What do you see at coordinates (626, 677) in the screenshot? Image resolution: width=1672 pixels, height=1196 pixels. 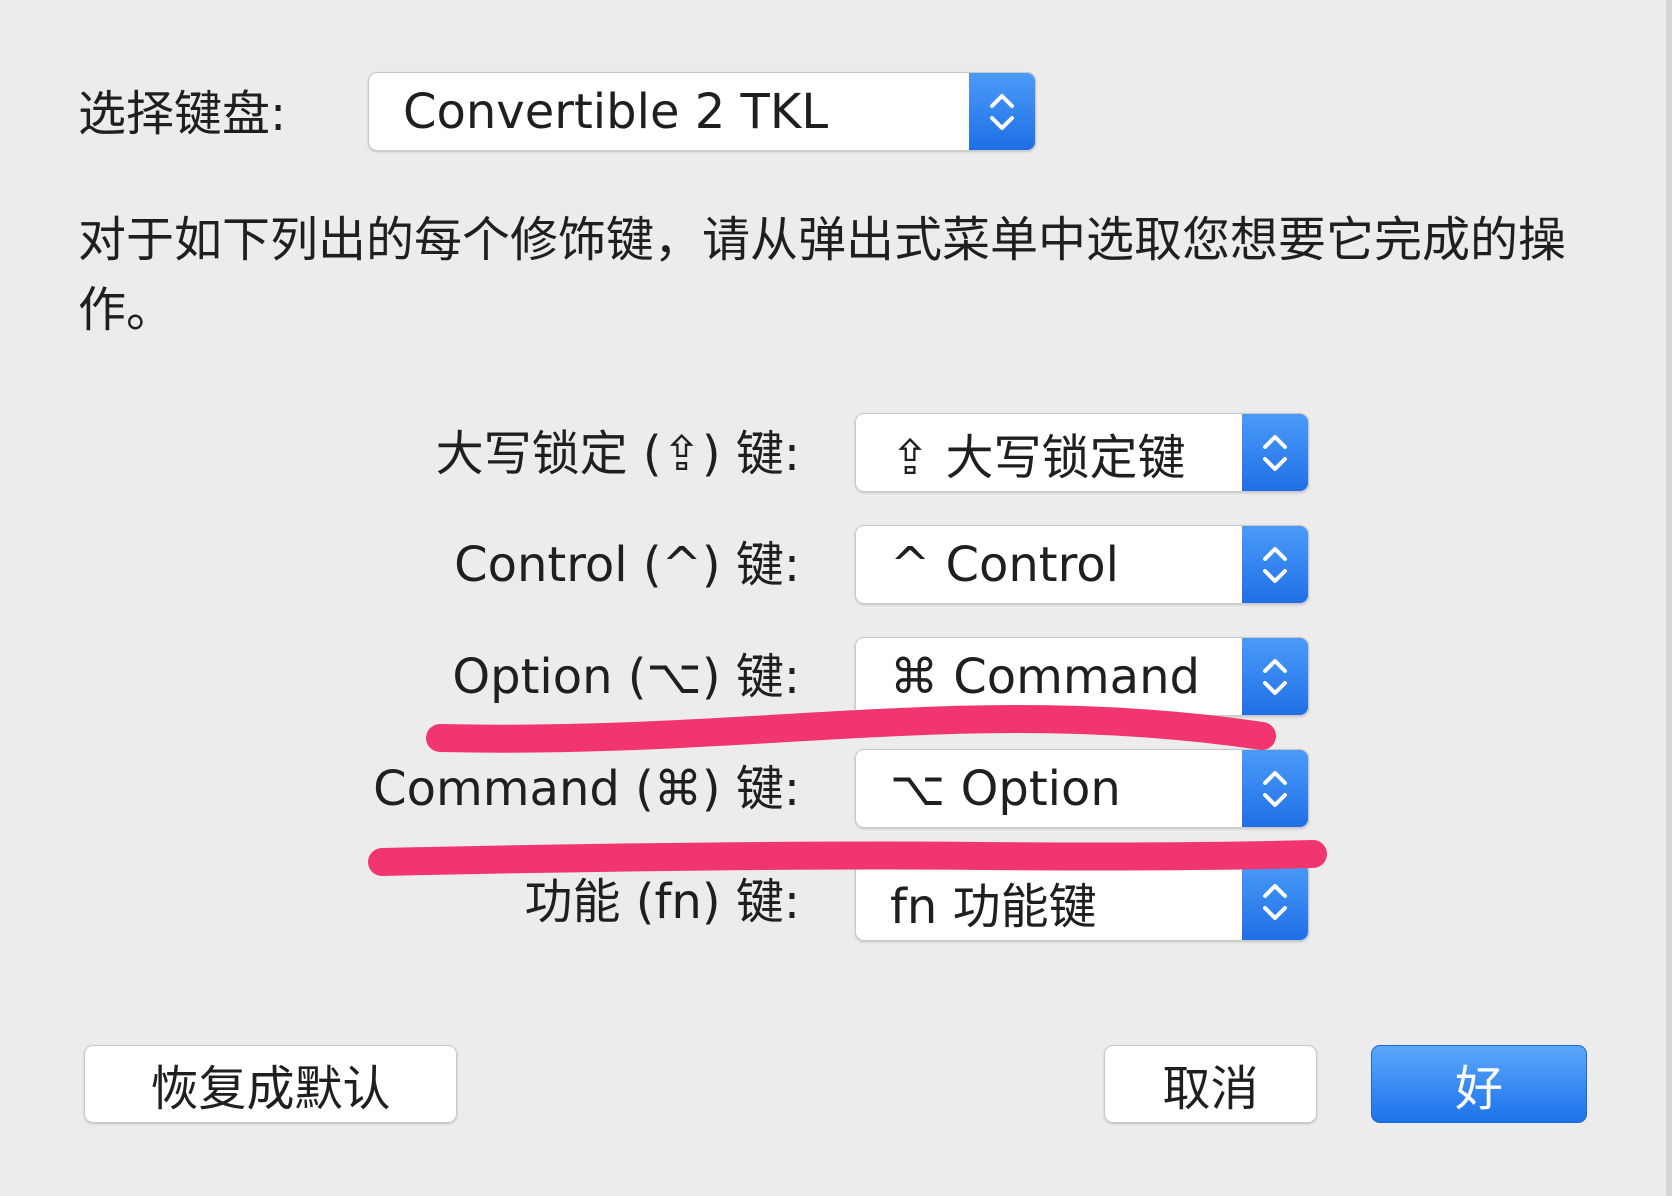 I see `option-key-label: Option (⌥) 键:` at bounding box center [626, 677].